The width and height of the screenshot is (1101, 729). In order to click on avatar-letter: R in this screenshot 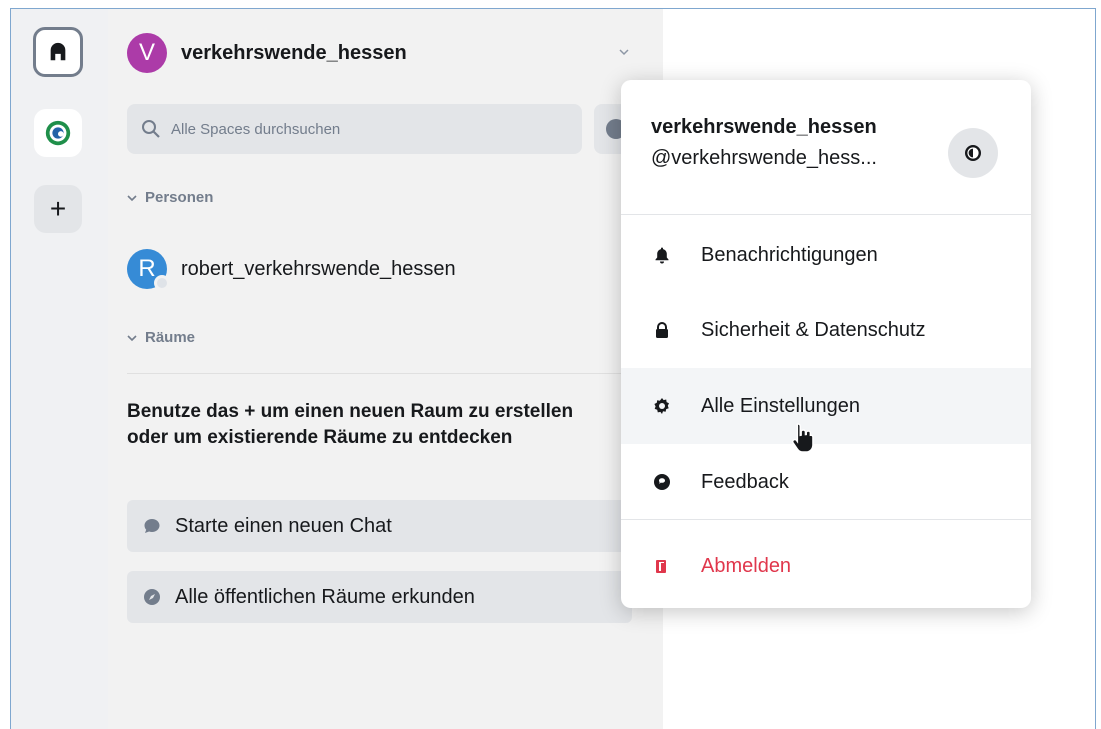, I will do `click(147, 268)`.